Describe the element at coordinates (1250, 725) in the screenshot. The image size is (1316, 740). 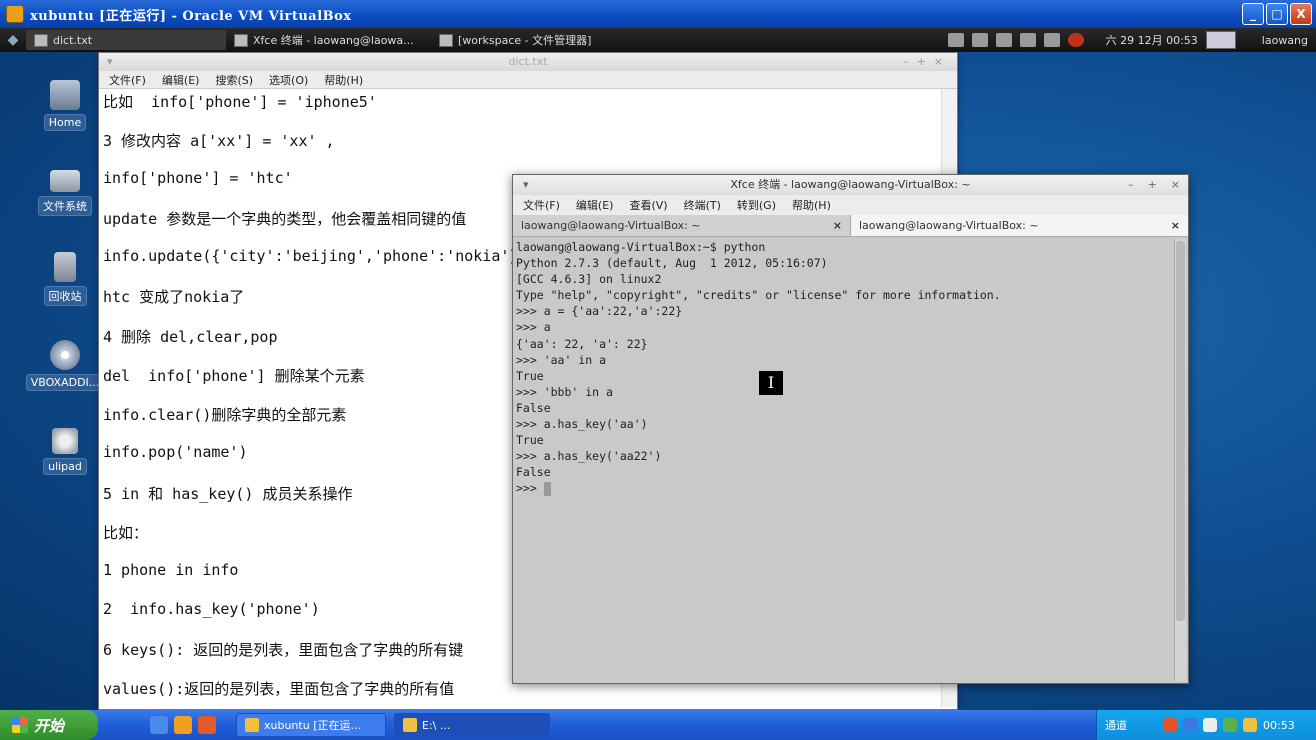
I see `ime-icon` at that location.